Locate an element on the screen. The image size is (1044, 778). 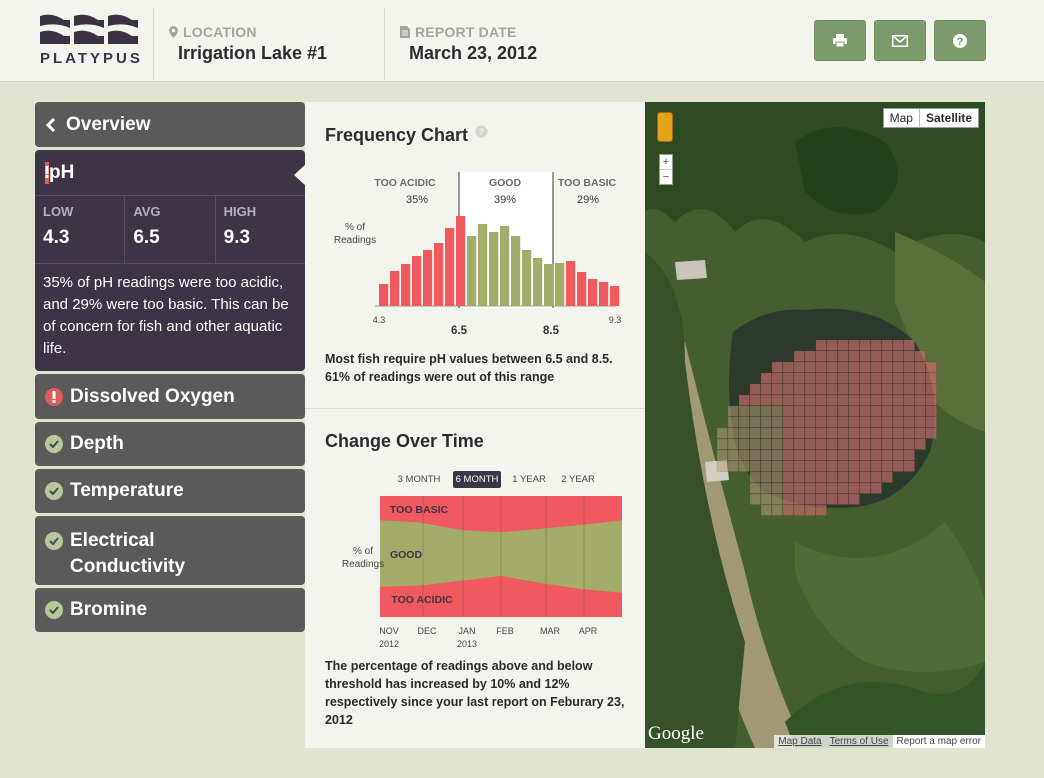
sidebar-item-electrical-conductivity: Electrical Conductivity is located at coordinates (170, 550).